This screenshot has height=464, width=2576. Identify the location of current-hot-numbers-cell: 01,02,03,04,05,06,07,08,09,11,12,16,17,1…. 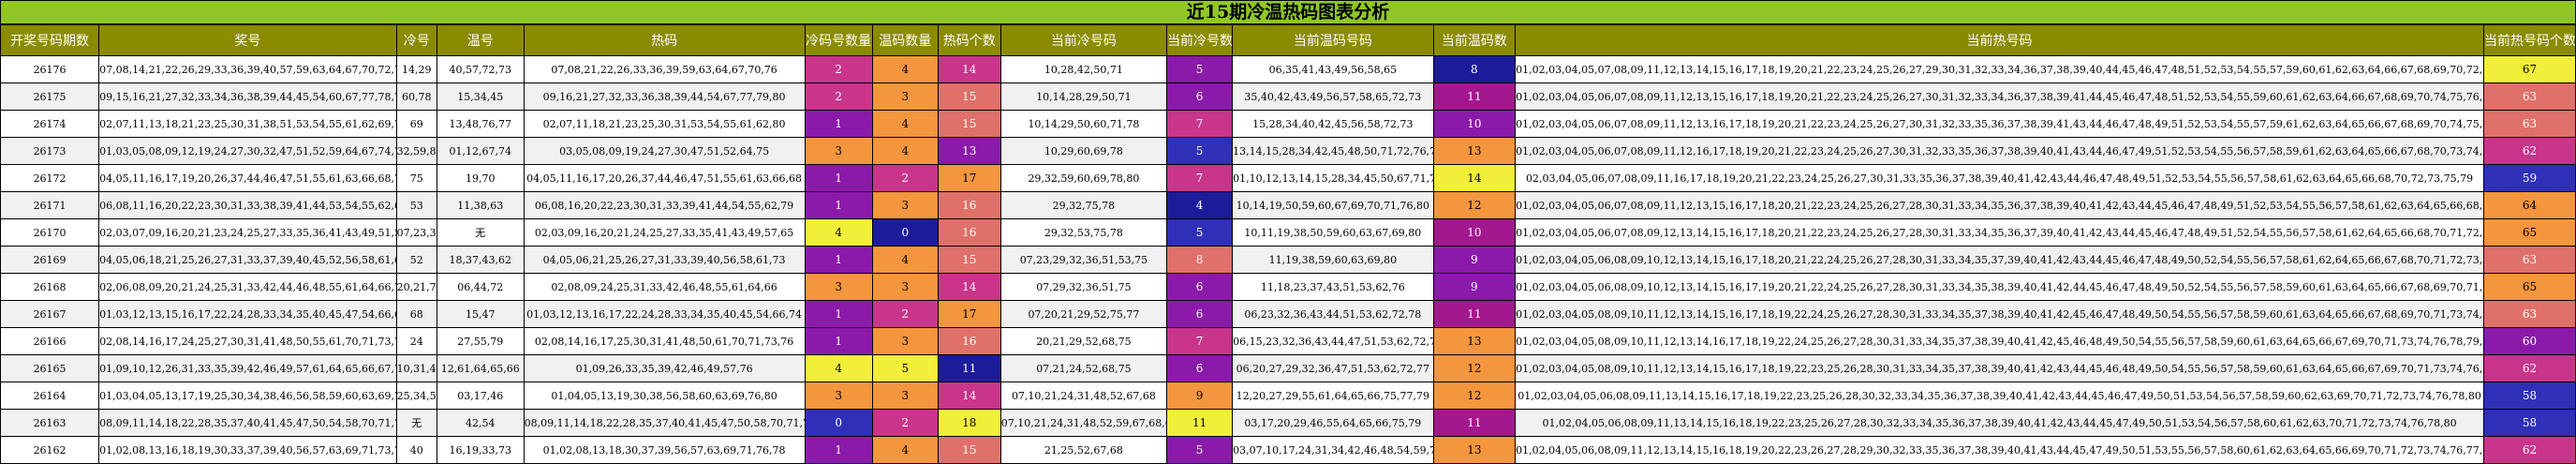
(1999, 151).